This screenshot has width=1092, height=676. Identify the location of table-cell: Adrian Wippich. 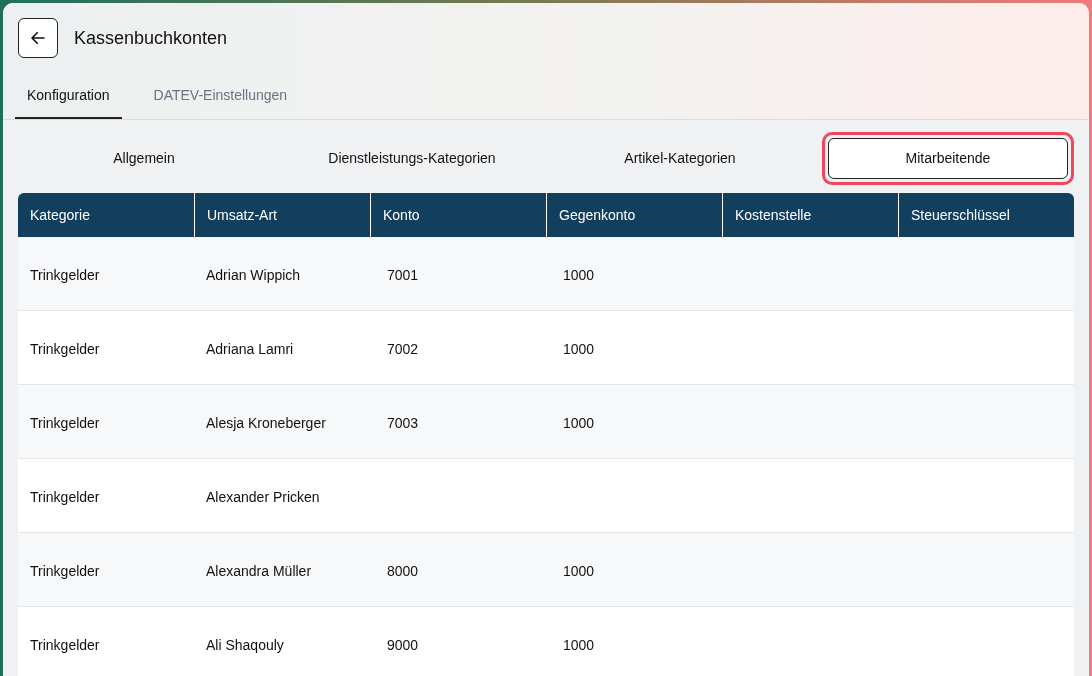
(253, 275).